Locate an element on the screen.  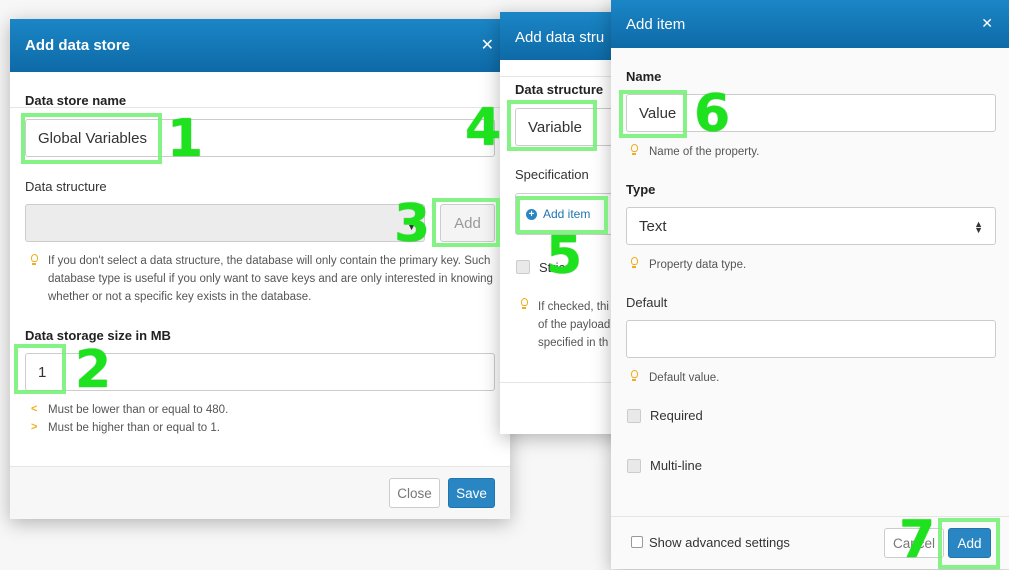
item-type-value: Text is located at coordinates (653, 226).